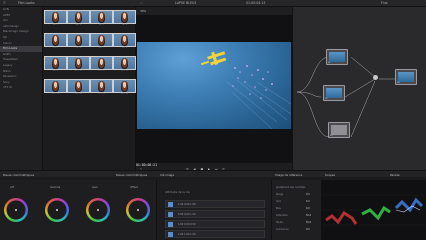  What do you see at coordinates (124, 64) in the screenshot?
I see `lut-thumbnail: LUT 12` at bounding box center [124, 64].